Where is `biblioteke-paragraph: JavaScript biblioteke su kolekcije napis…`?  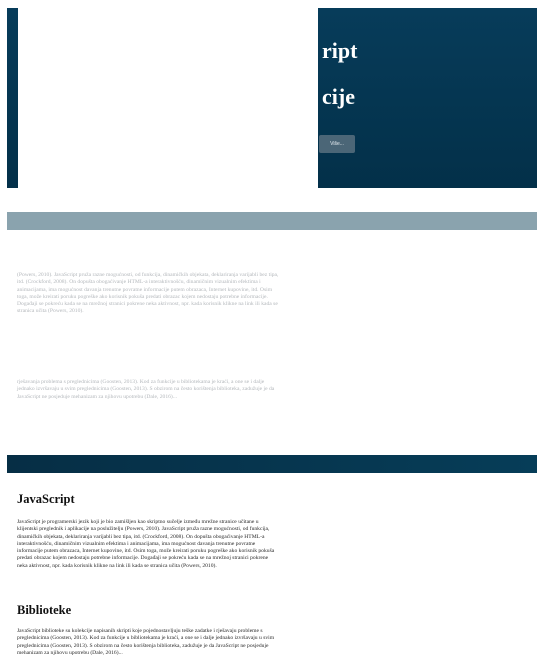 biblioteke-paragraph: JavaScript biblioteke su kolekcije napis… is located at coordinates (146, 642).